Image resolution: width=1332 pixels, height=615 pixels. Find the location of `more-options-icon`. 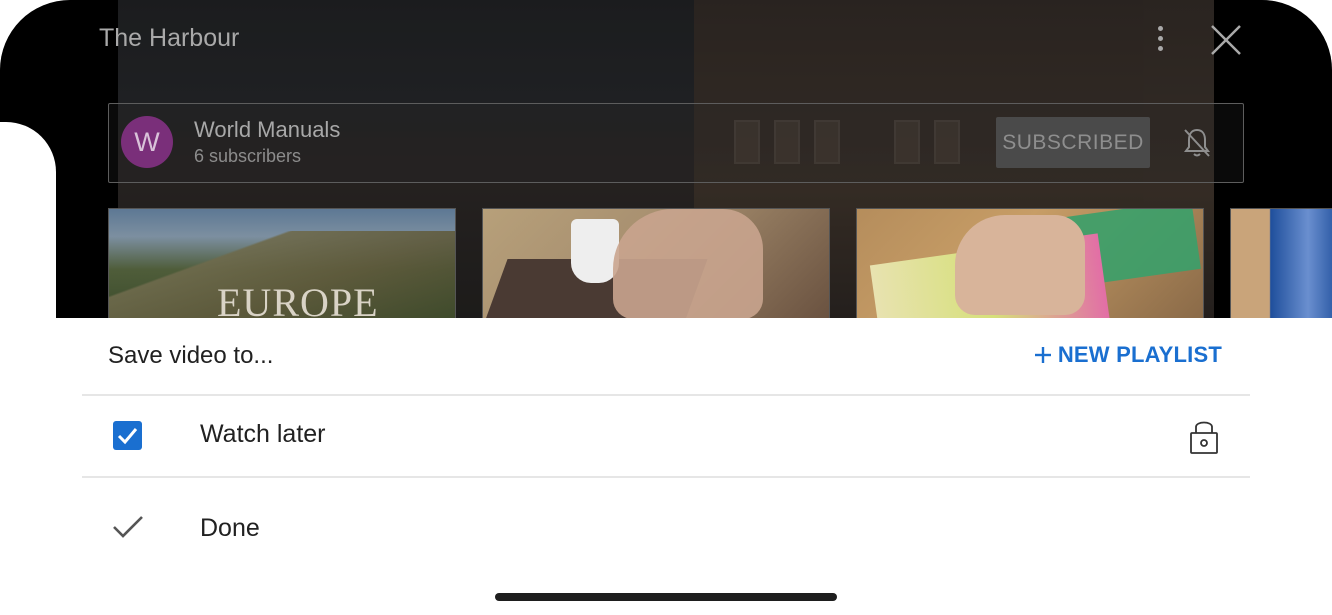

more-options-icon is located at coordinates (1160, 40).